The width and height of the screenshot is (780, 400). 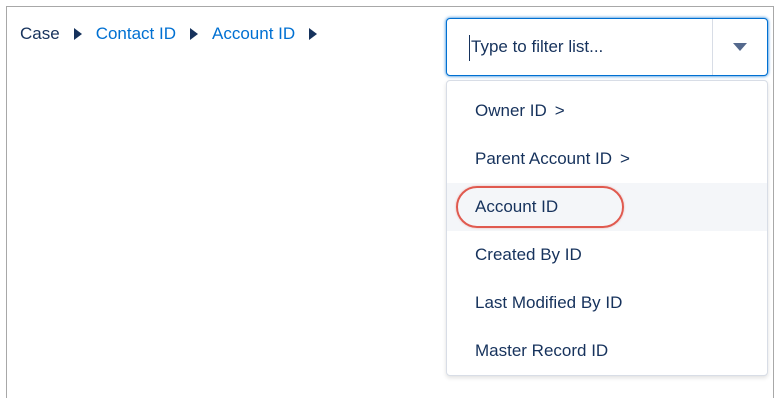 What do you see at coordinates (528, 254) in the screenshot?
I see `option-label: Created By ID` at bounding box center [528, 254].